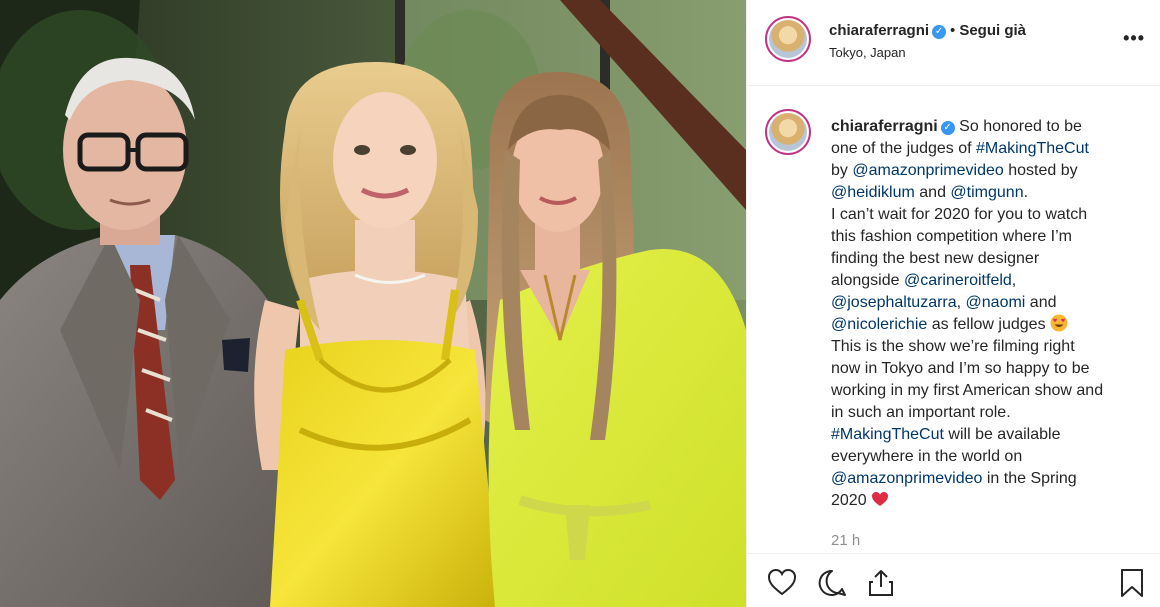 This screenshot has height=607, width=1160. I want to click on caption-text: ., so click(1026, 192).